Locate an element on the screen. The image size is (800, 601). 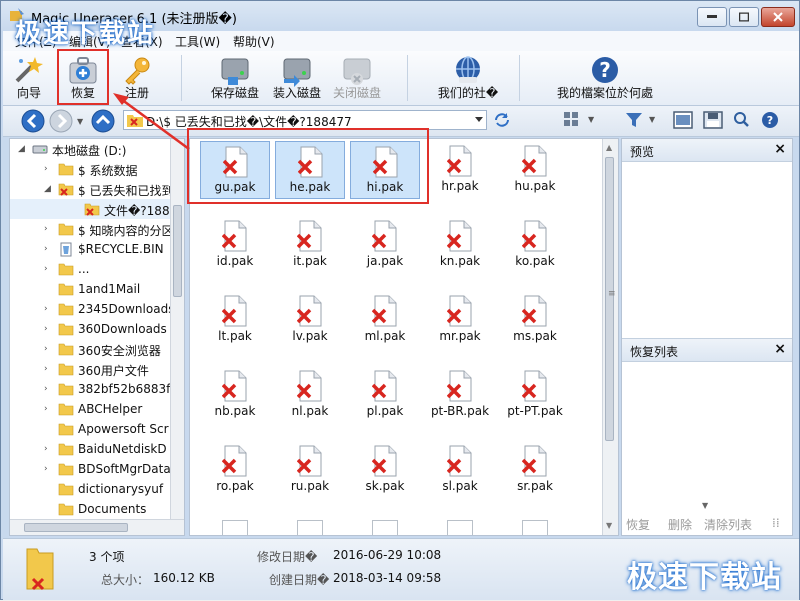
close-recovery-list-icon: × is located at coordinates (780, 349).